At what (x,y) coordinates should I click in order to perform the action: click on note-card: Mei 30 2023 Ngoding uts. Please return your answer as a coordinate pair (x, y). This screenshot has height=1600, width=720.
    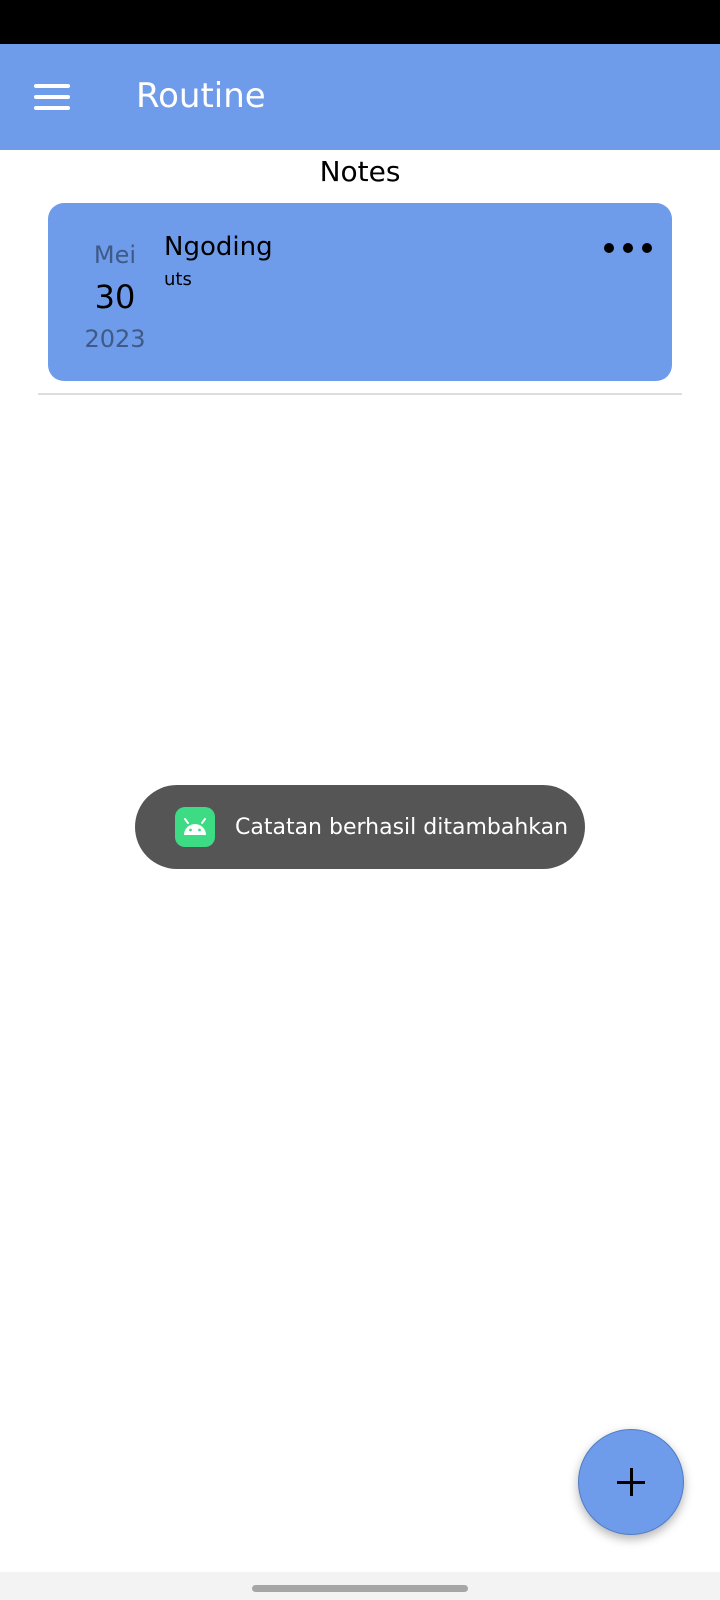
    Looking at the image, I should click on (360, 292).